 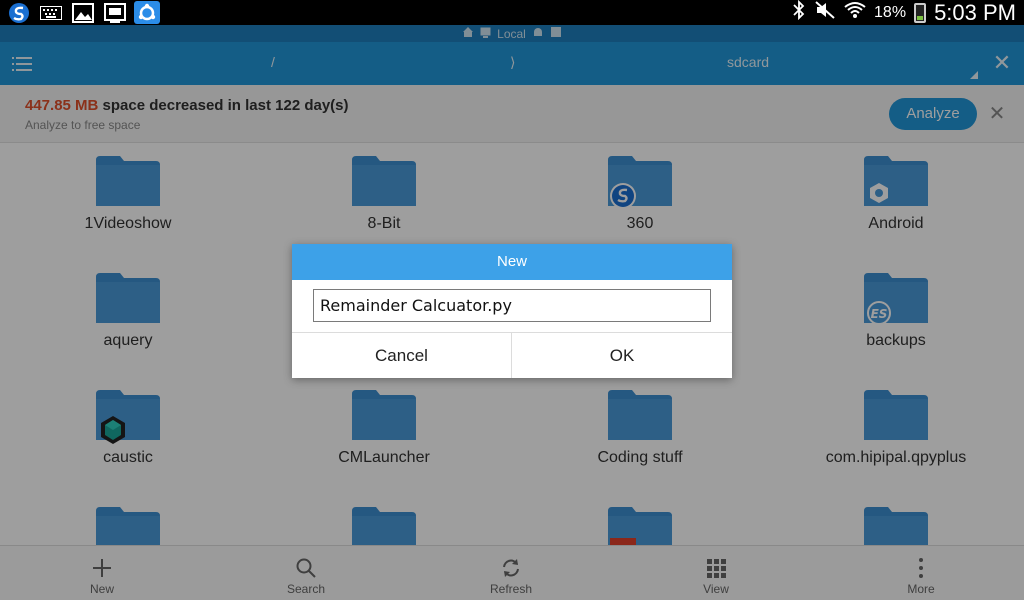 What do you see at coordinates (19, 12) in the screenshot?
I see `s-app-icon` at bounding box center [19, 12].